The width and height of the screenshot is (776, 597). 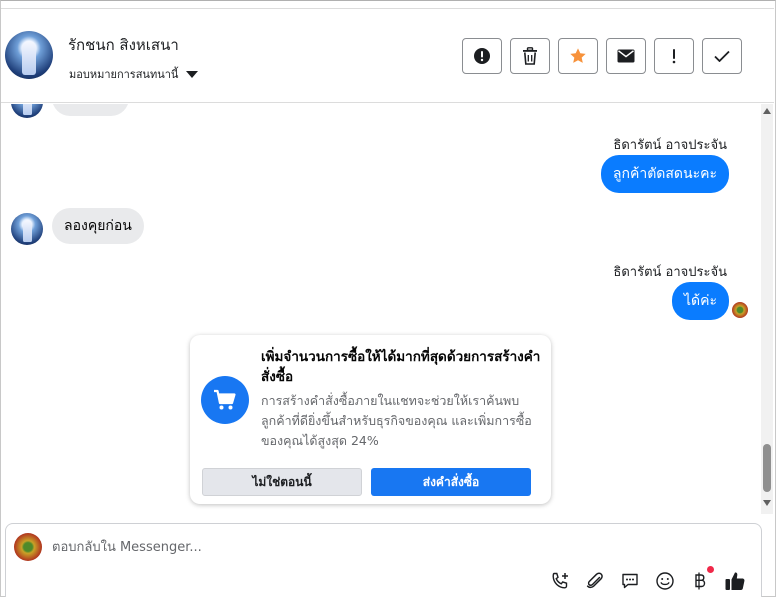 What do you see at coordinates (90, 110) in the screenshot?
I see `incoming-message: ตอนนี้ไม่` at bounding box center [90, 110].